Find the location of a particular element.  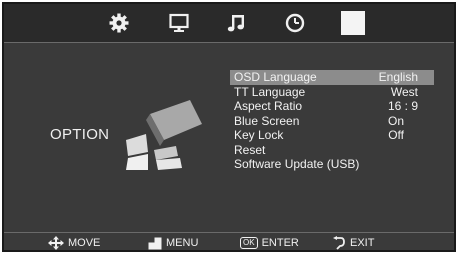

menu-item-software-update: Software Update (USB) is located at coordinates (332, 164).